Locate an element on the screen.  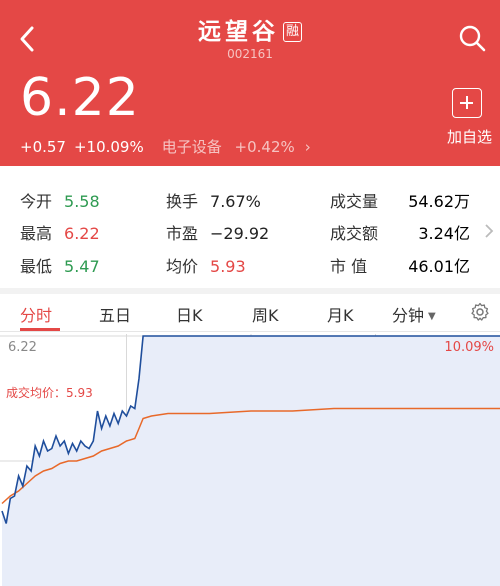
expand-stats-chevron-icon is located at coordinates (489, 231).